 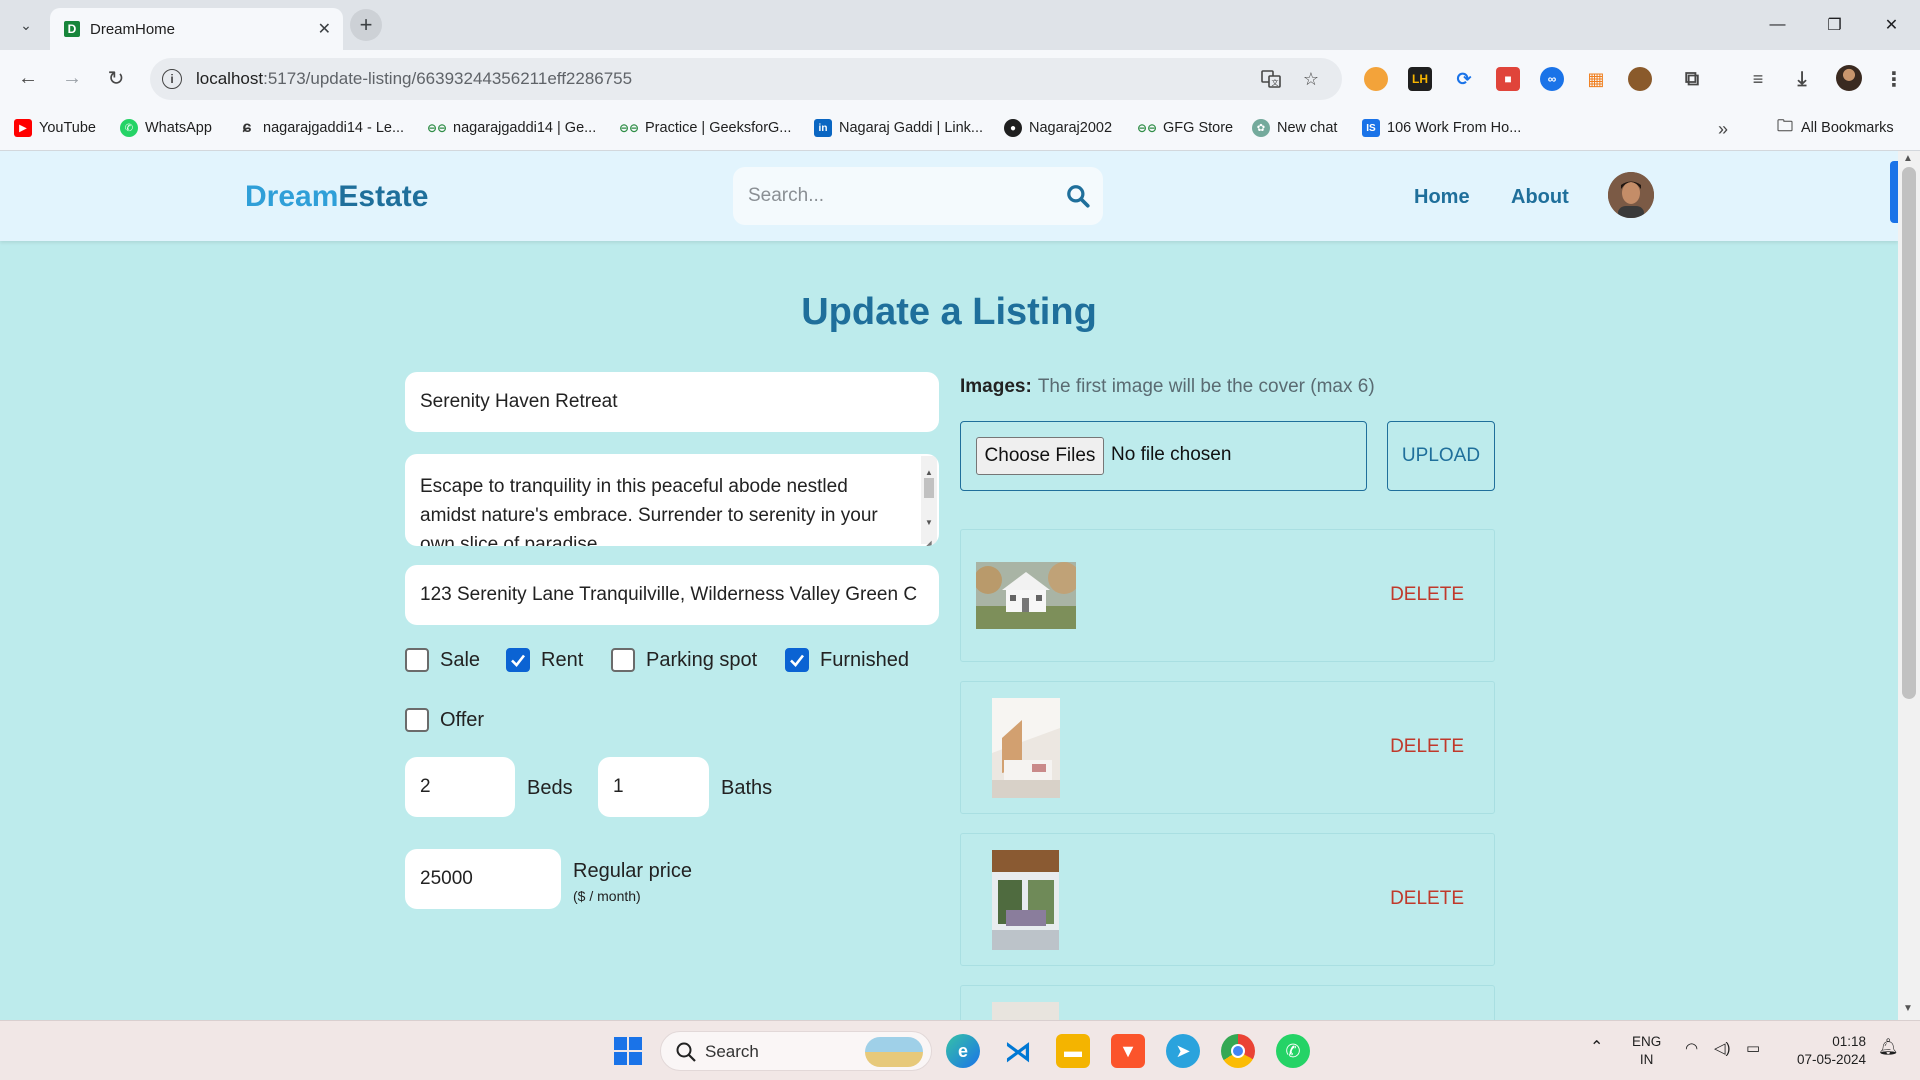 I want to click on search-icon, so click(x=1078, y=196).